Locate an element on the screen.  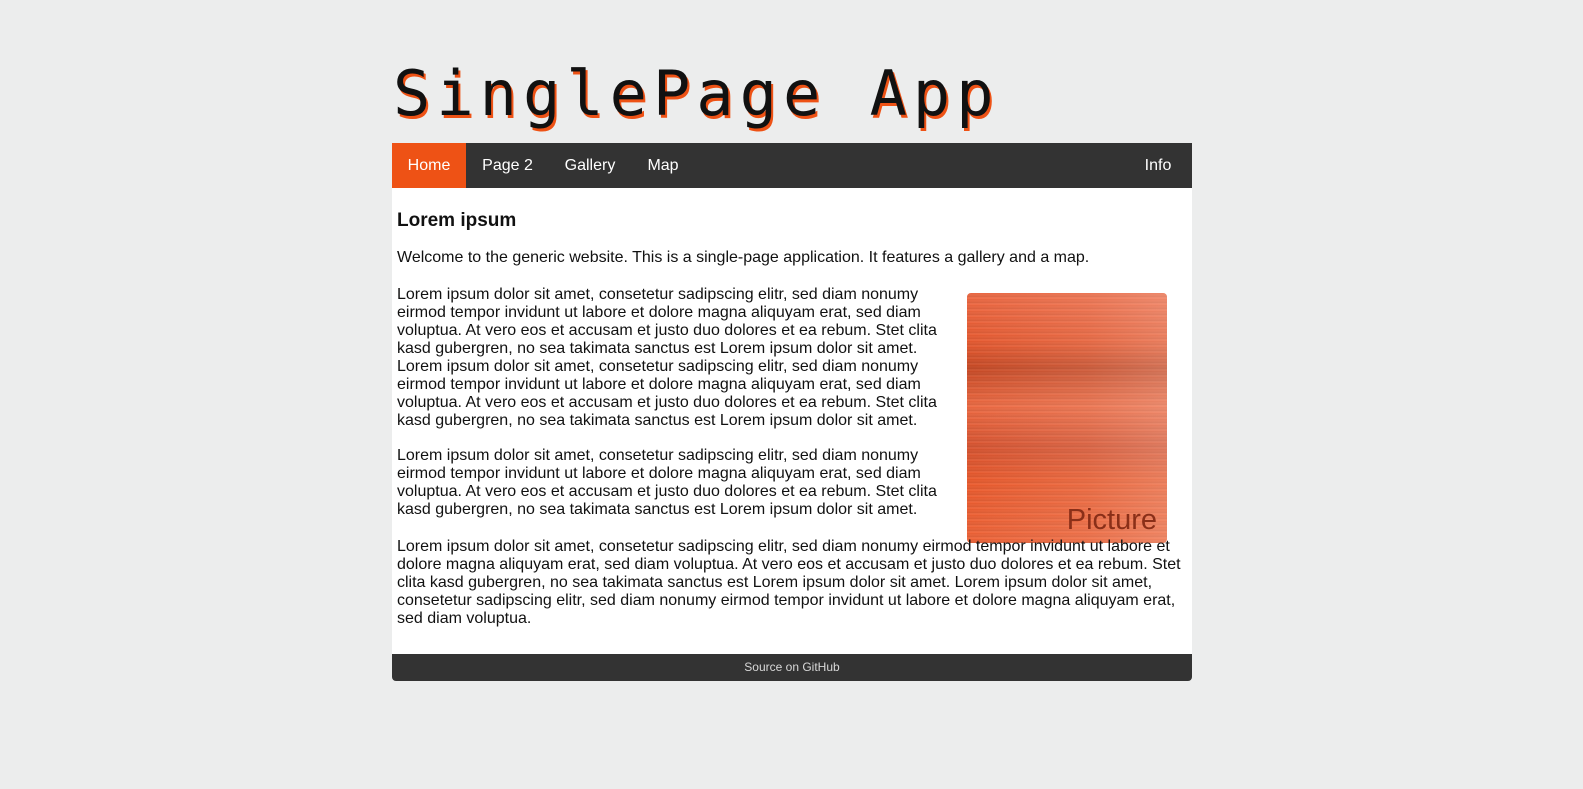
site-logo: SinglePage App is located at coordinates (696, 93).